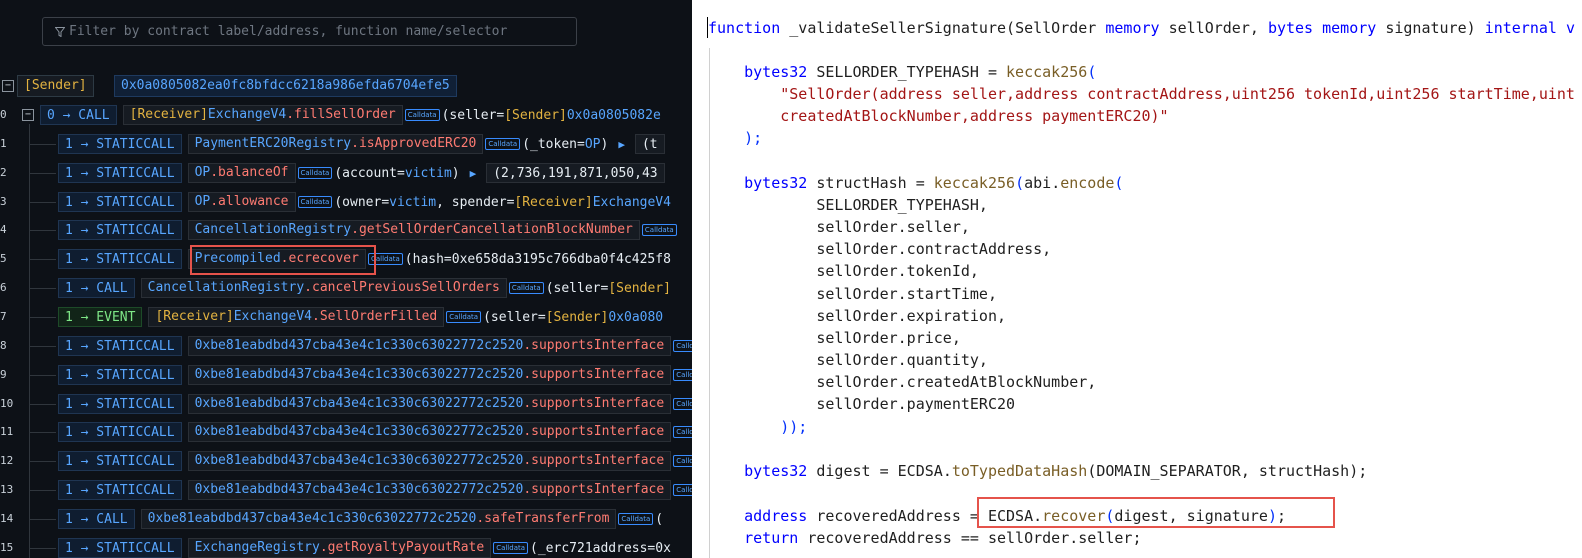  Describe the element at coordinates (28, 115) in the screenshot. I see `collapse-row-toggle: −` at that location.